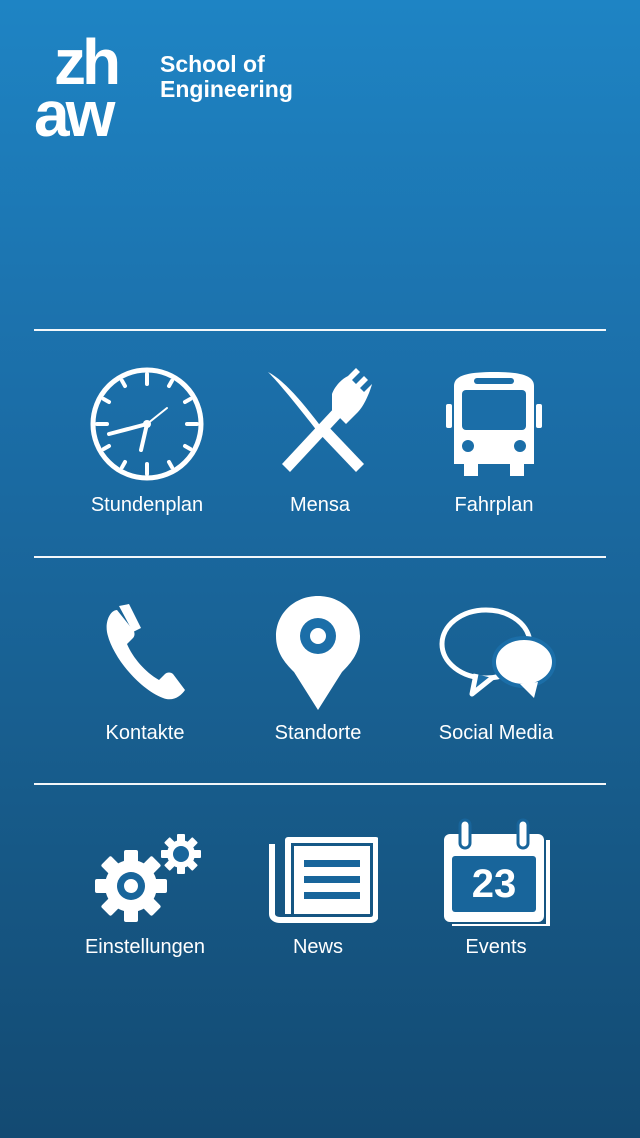  I want to click on menu-item-stundenplan: Stundenplan, so click(147, 459).